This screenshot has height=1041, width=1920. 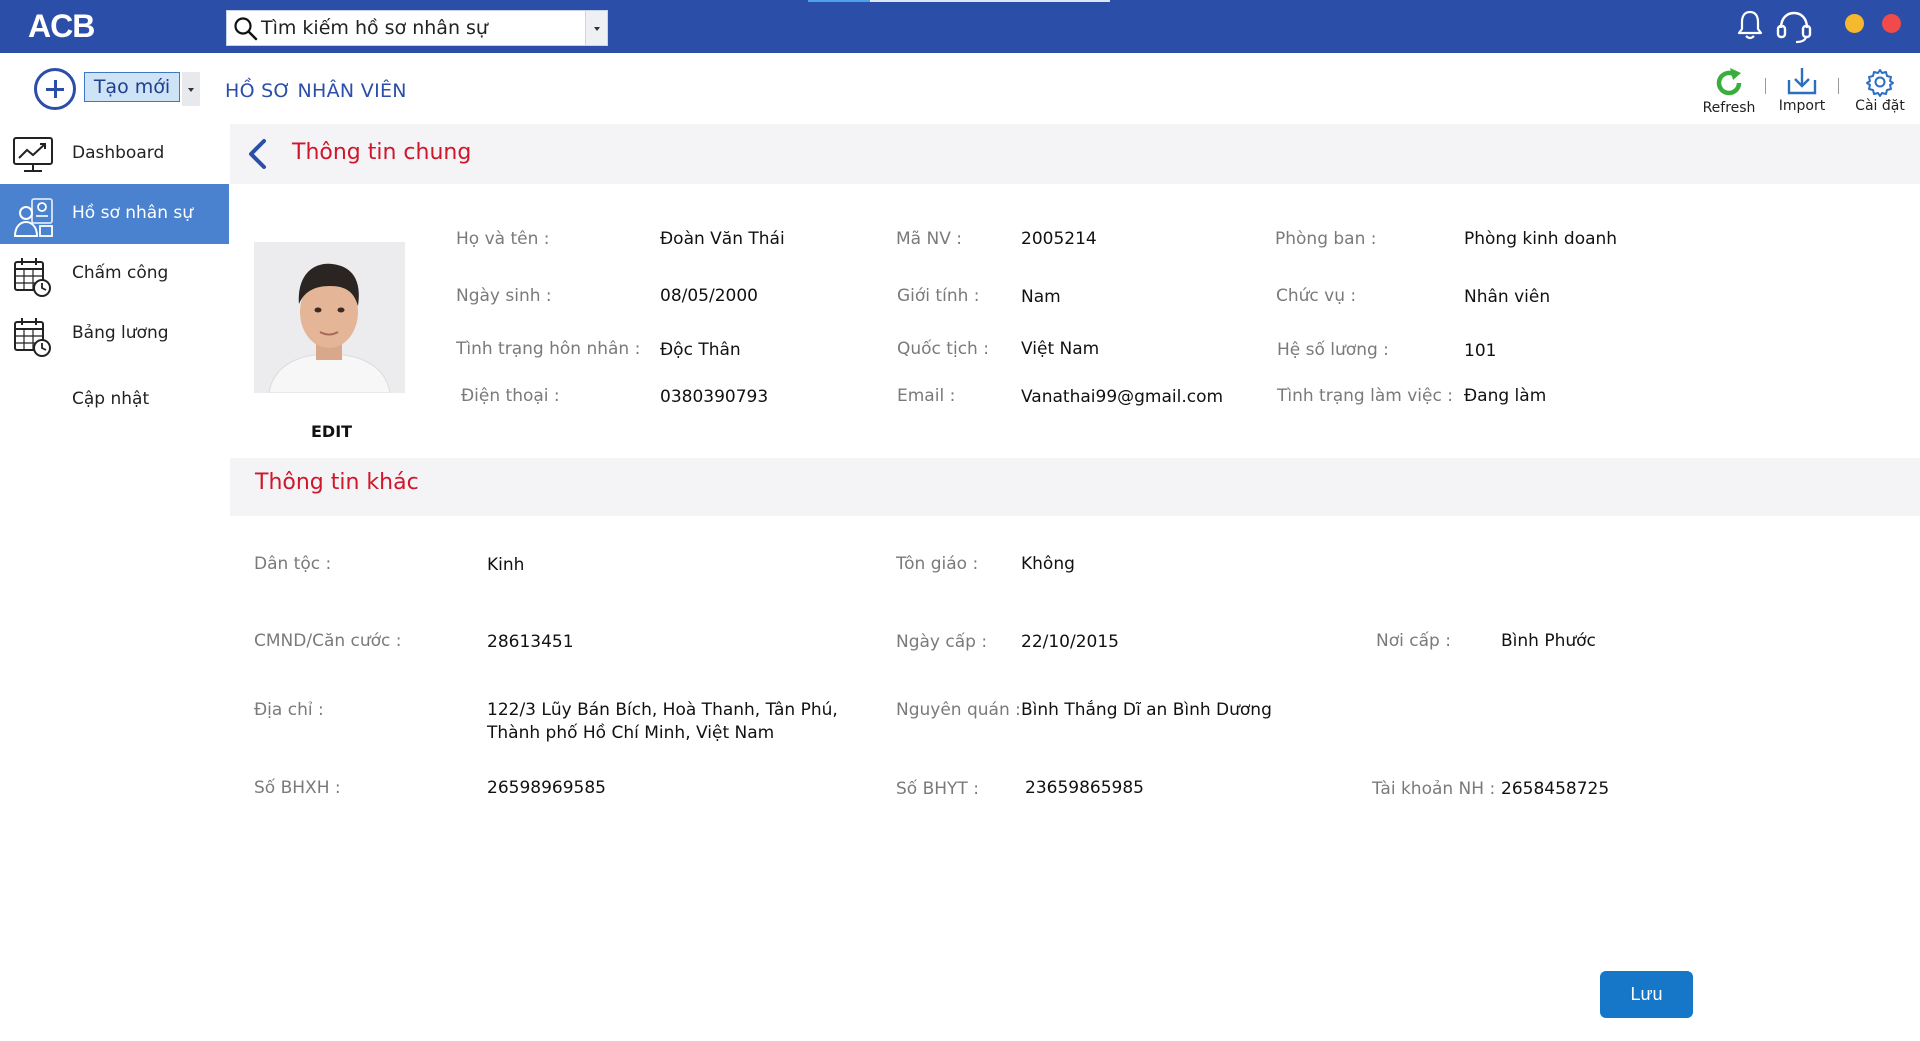 What do you see at coordinates (1333, 350) in the screenshot?
I see `label-salary-coefficient: Hệ số lương :` at bounding box center [1333, 350].